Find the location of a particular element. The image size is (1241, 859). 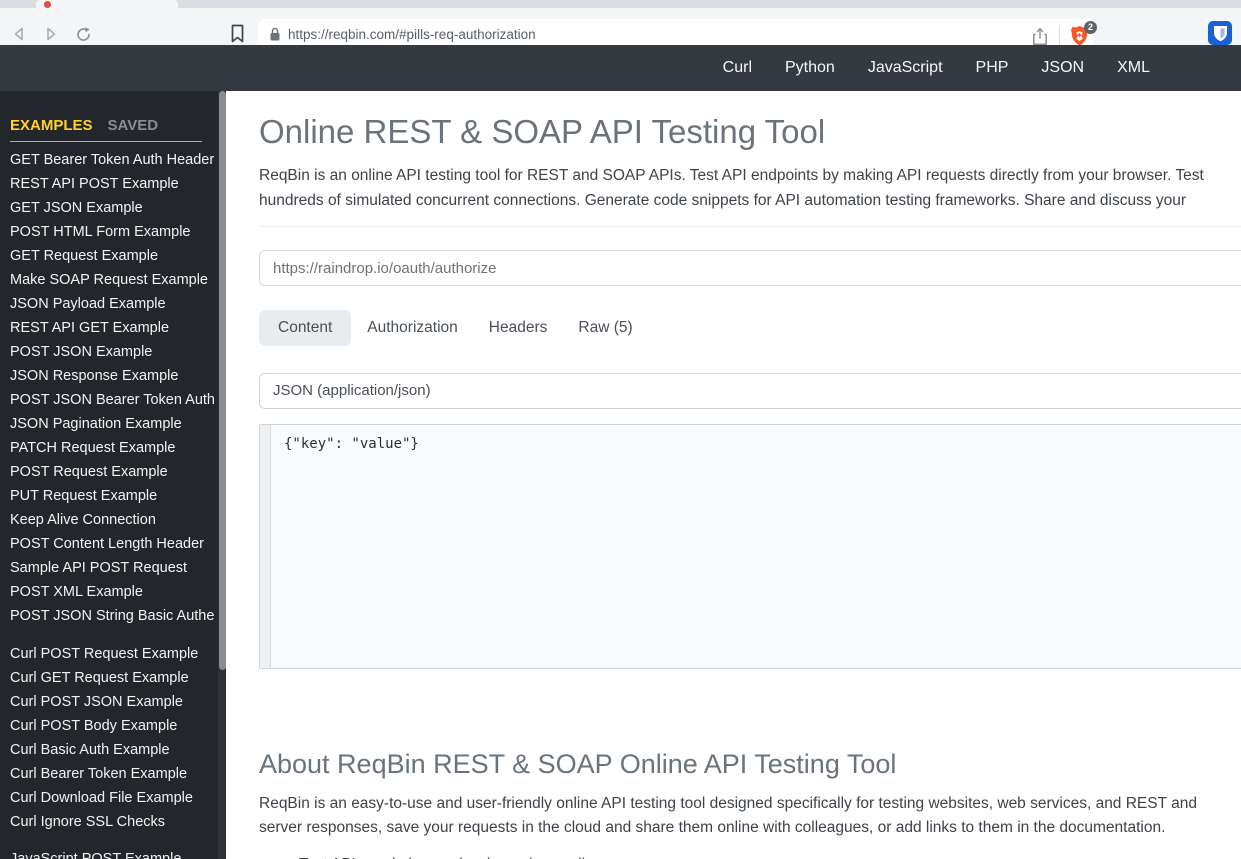

tab-authorization: Authorization is located at coordinates (412, 328).